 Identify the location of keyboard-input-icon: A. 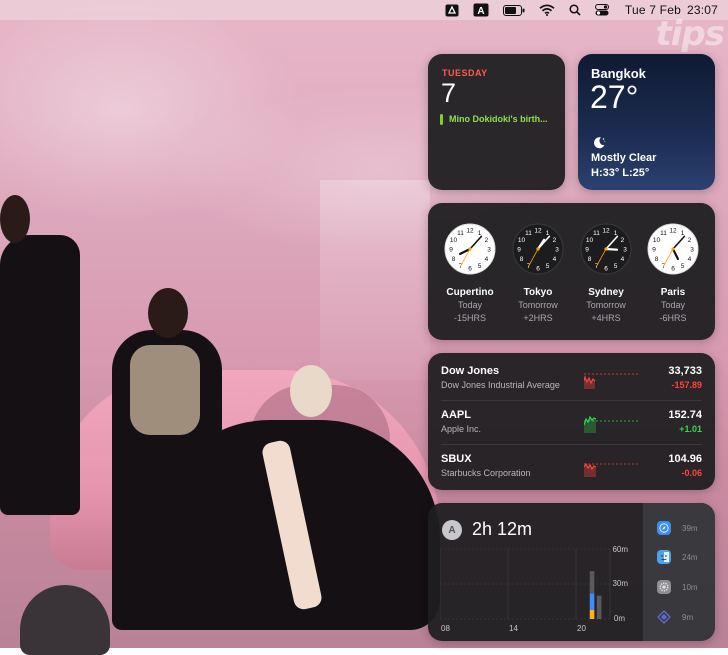
(481, 10).